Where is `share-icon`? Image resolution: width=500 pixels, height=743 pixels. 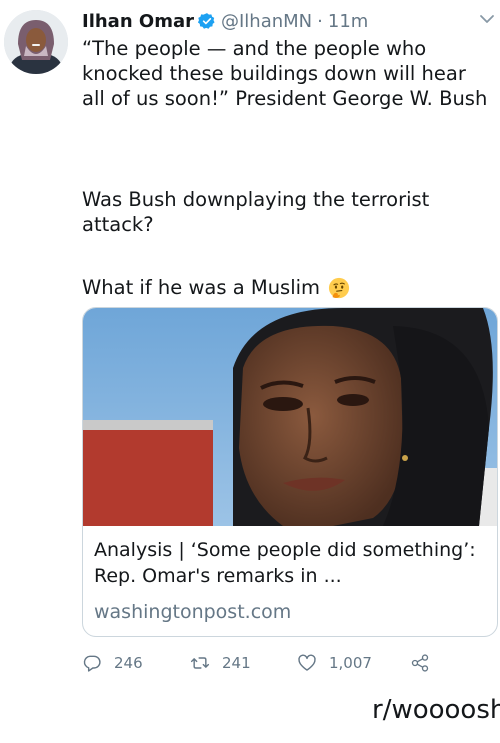
share-icon is located at coordinates (420, 663).